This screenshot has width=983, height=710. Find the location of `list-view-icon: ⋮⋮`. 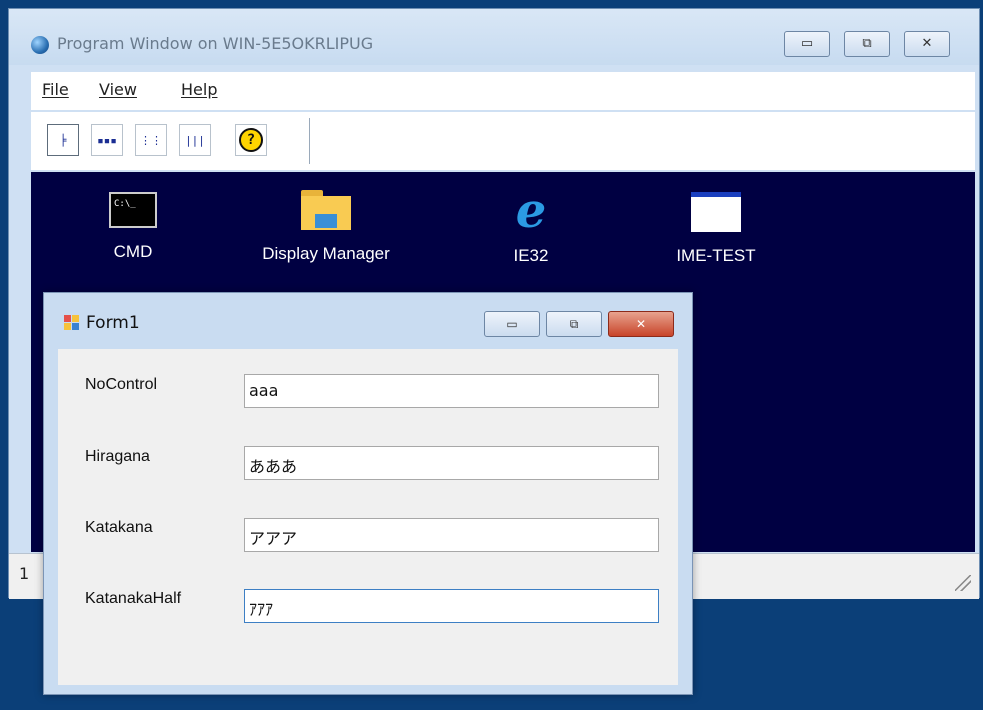

list-view-icon: ⋮⋮ is located at coordinates (151, 140).